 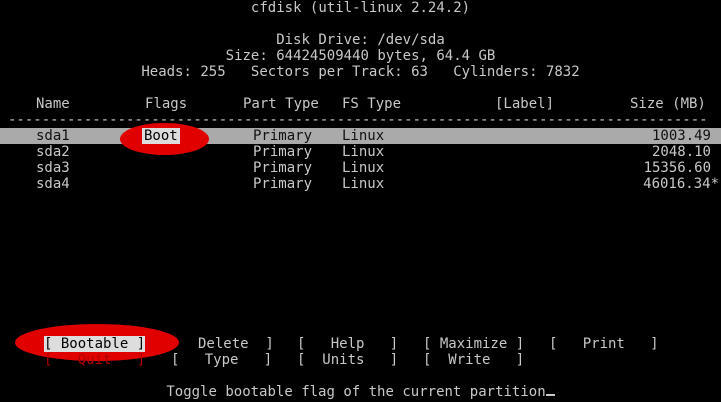 What do you see at coordinates (473, 344) in the screenshot?
I see `maximize-button: [ Maximize ]` at bounding box center [473, 344].